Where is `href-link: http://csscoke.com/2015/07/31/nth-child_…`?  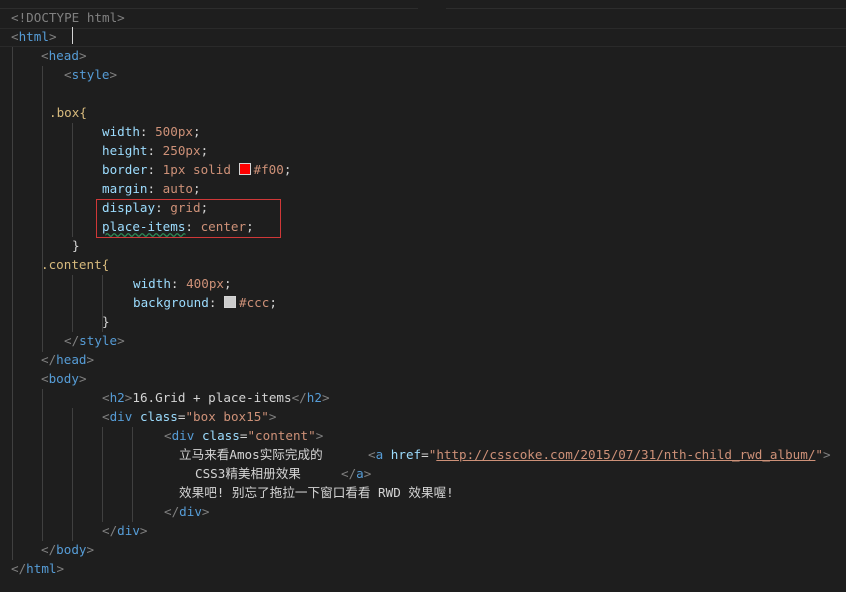 href-link: http://csscoke.com/2015/07/31/nth-child_… is located at coordinates (625, 454).